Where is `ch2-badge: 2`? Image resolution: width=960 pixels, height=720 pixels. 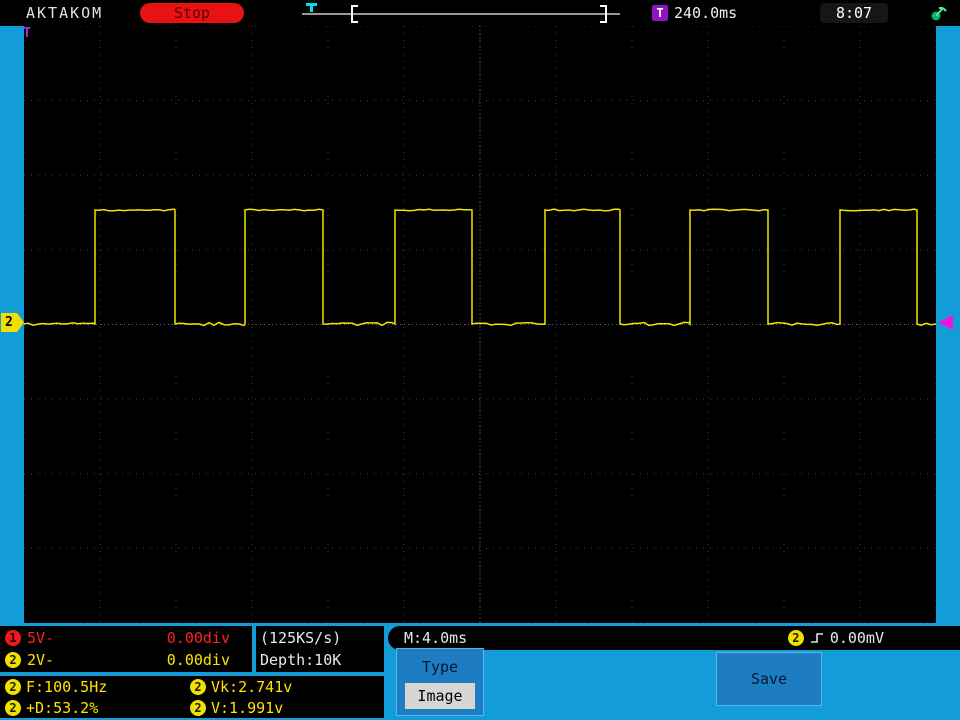 ch2-badge: 2 is located at coordinates (13, 660).